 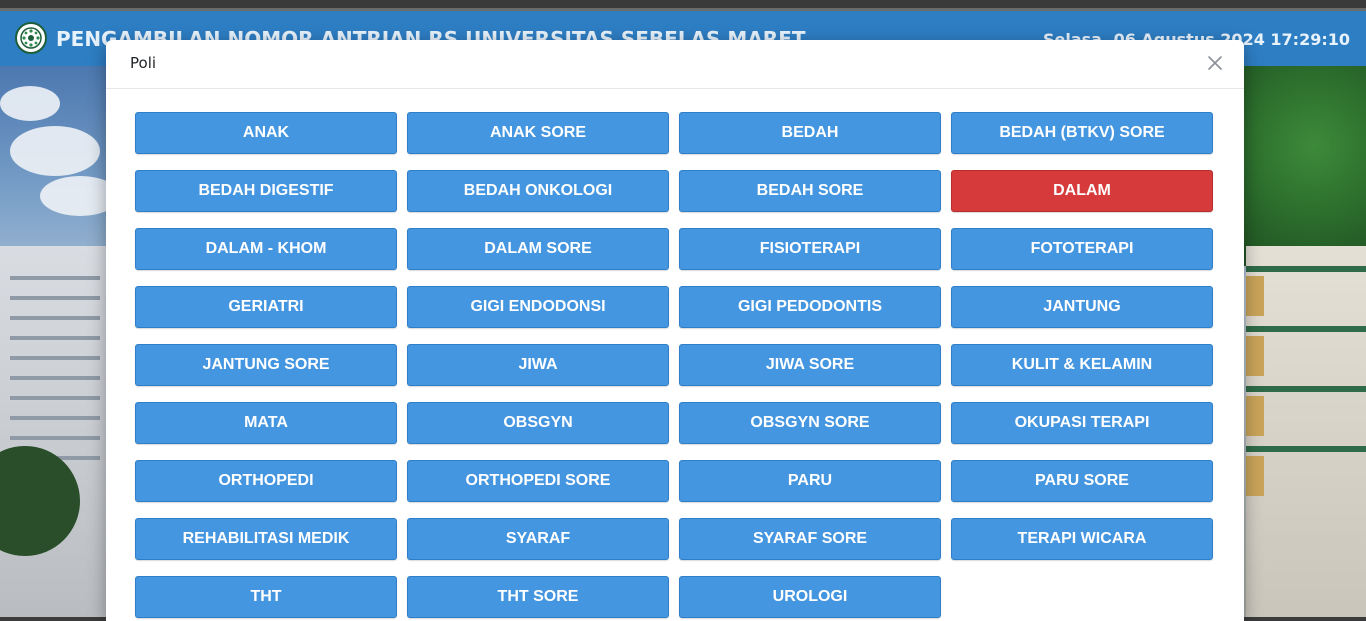 What do you see at coordinates (1082, 539) in the screenshot?
I see `poli-button: TERAPI WICARA` at bounding box center [1082, 539].